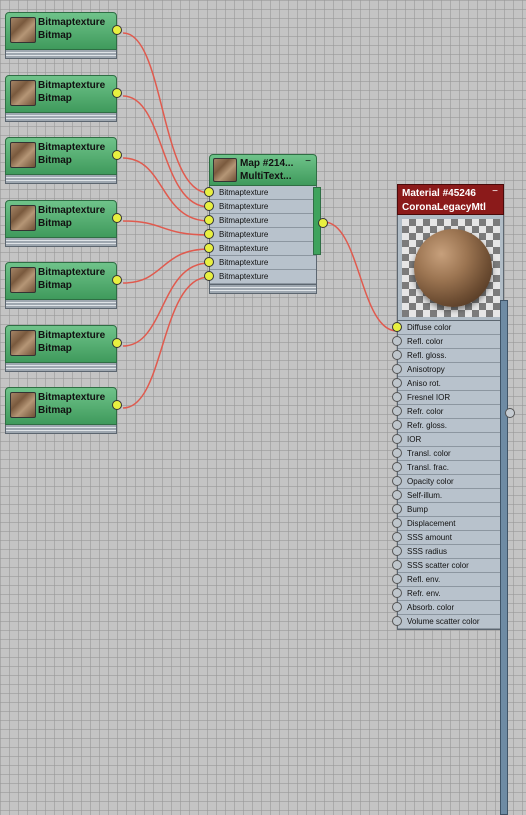  Describe the element at coordinates (447, 426) in the screenshot. I see `material-input-slot: Refr. gloss.` at that location.